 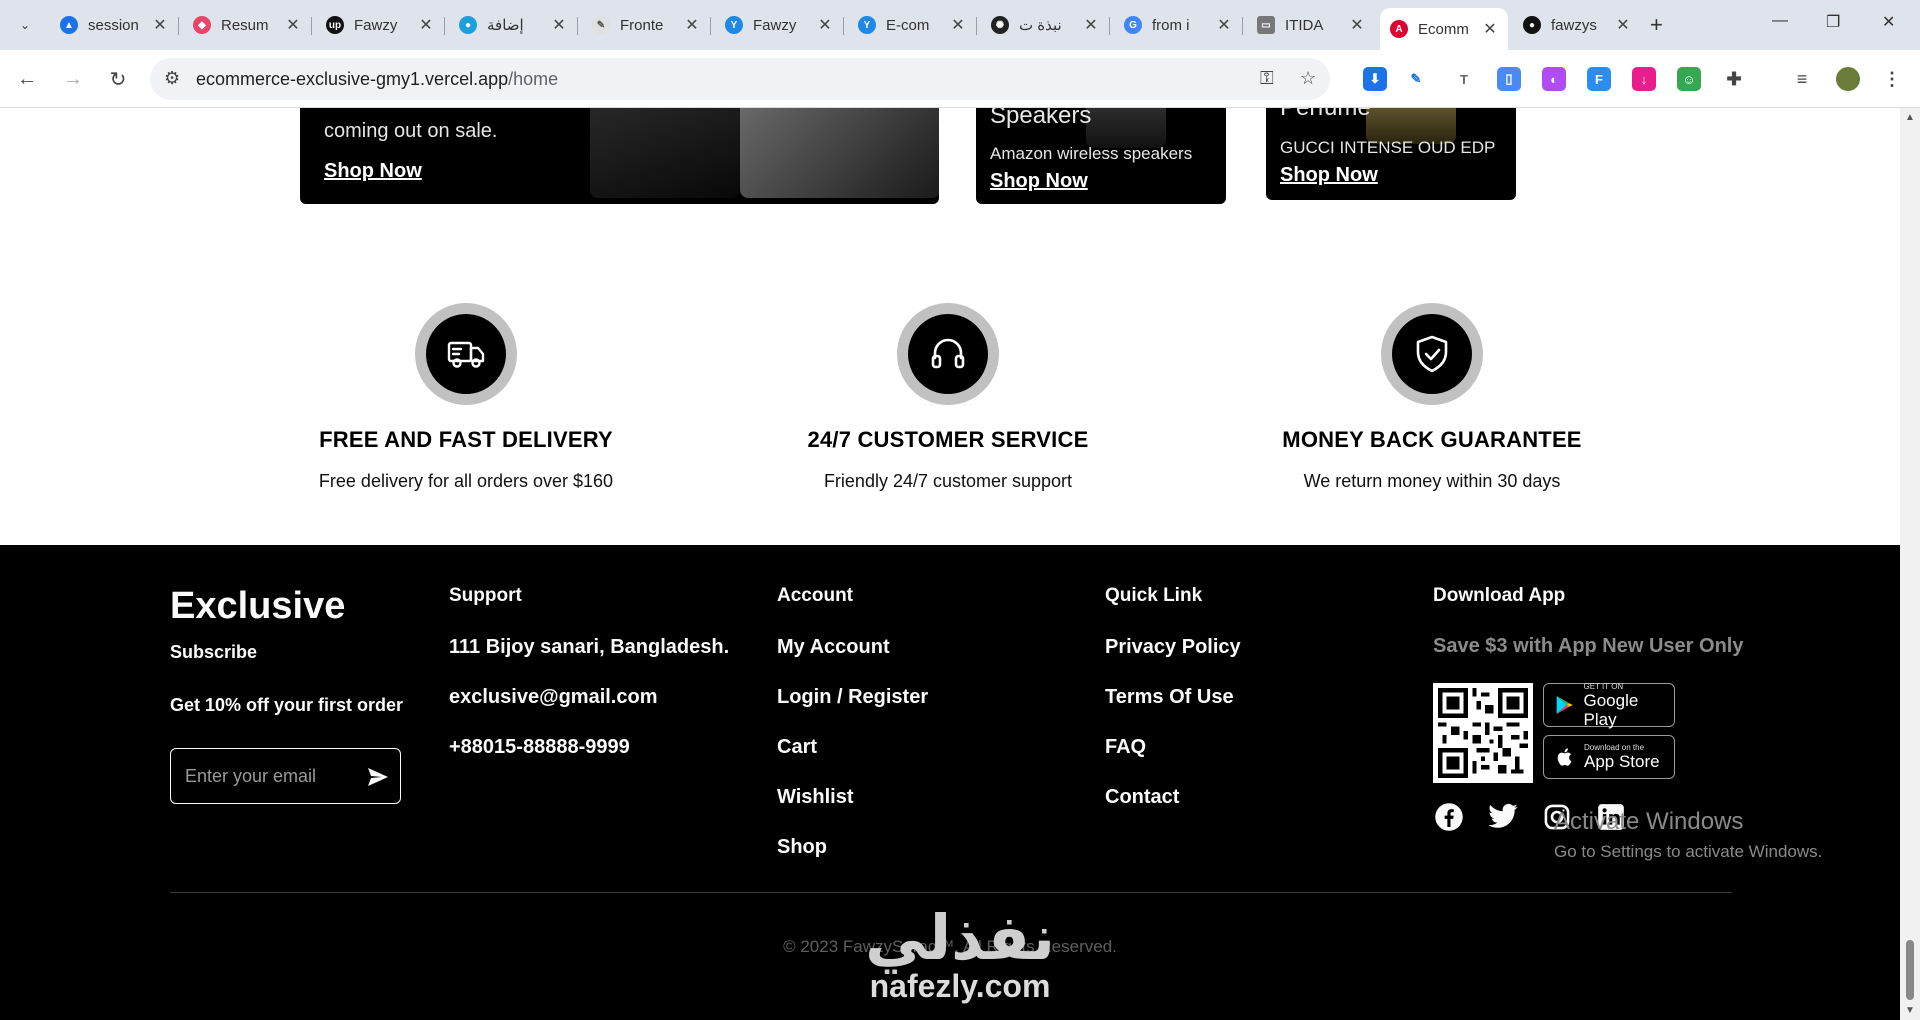 What do you see at coordinates (1614, 747) in the screenshot?
I see `store-small-text: Download on the` at bounding box center [1614, 747].